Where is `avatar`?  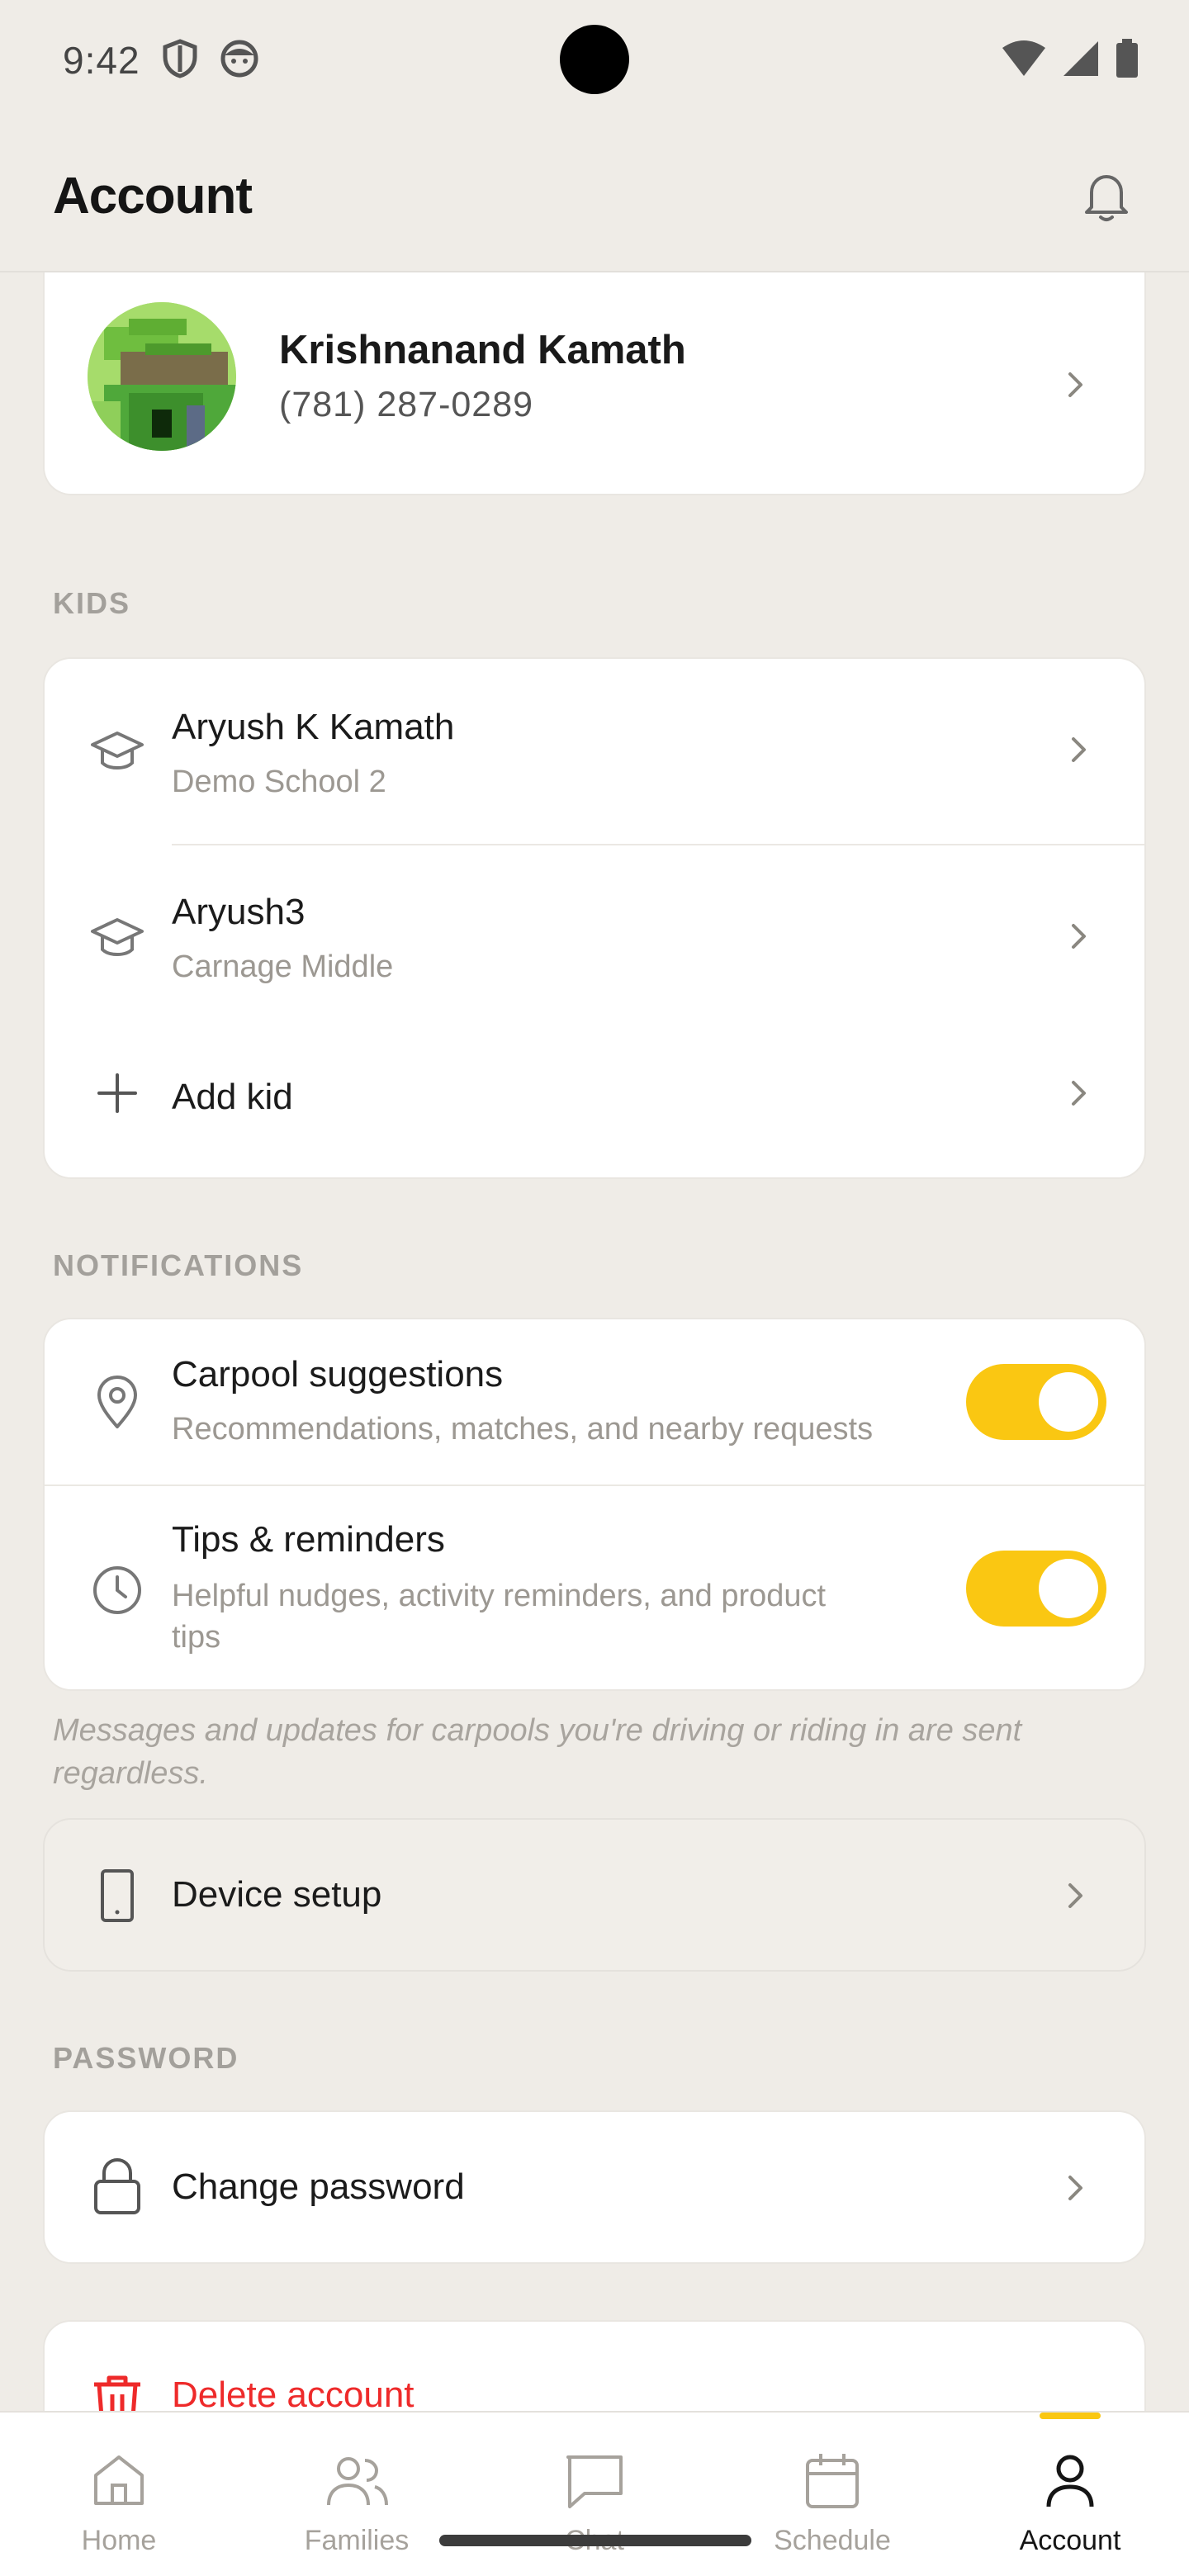 avatar is located at coordinates (162, 376).